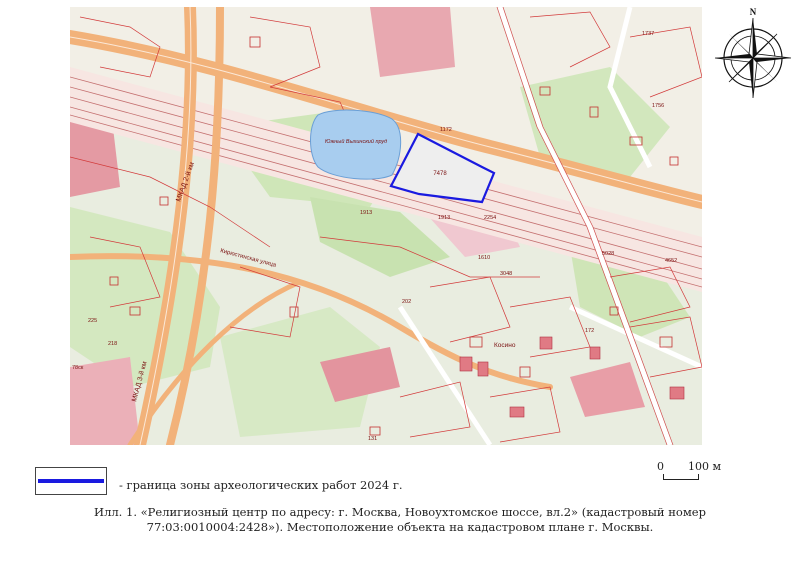 The image size is (800, 566). Describe the element at coordinates (660, 466) in the screenshot. I see `scale-zero-label: 0` at that location.